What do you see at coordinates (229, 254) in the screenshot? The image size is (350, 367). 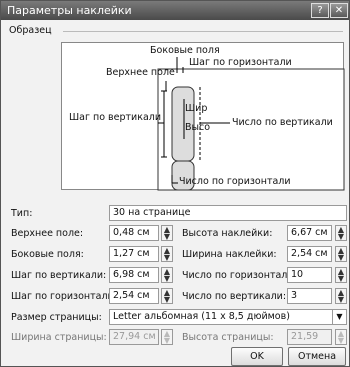 I see `label-width-label: Ширина наклейки:` at bounding box center [229, 254].